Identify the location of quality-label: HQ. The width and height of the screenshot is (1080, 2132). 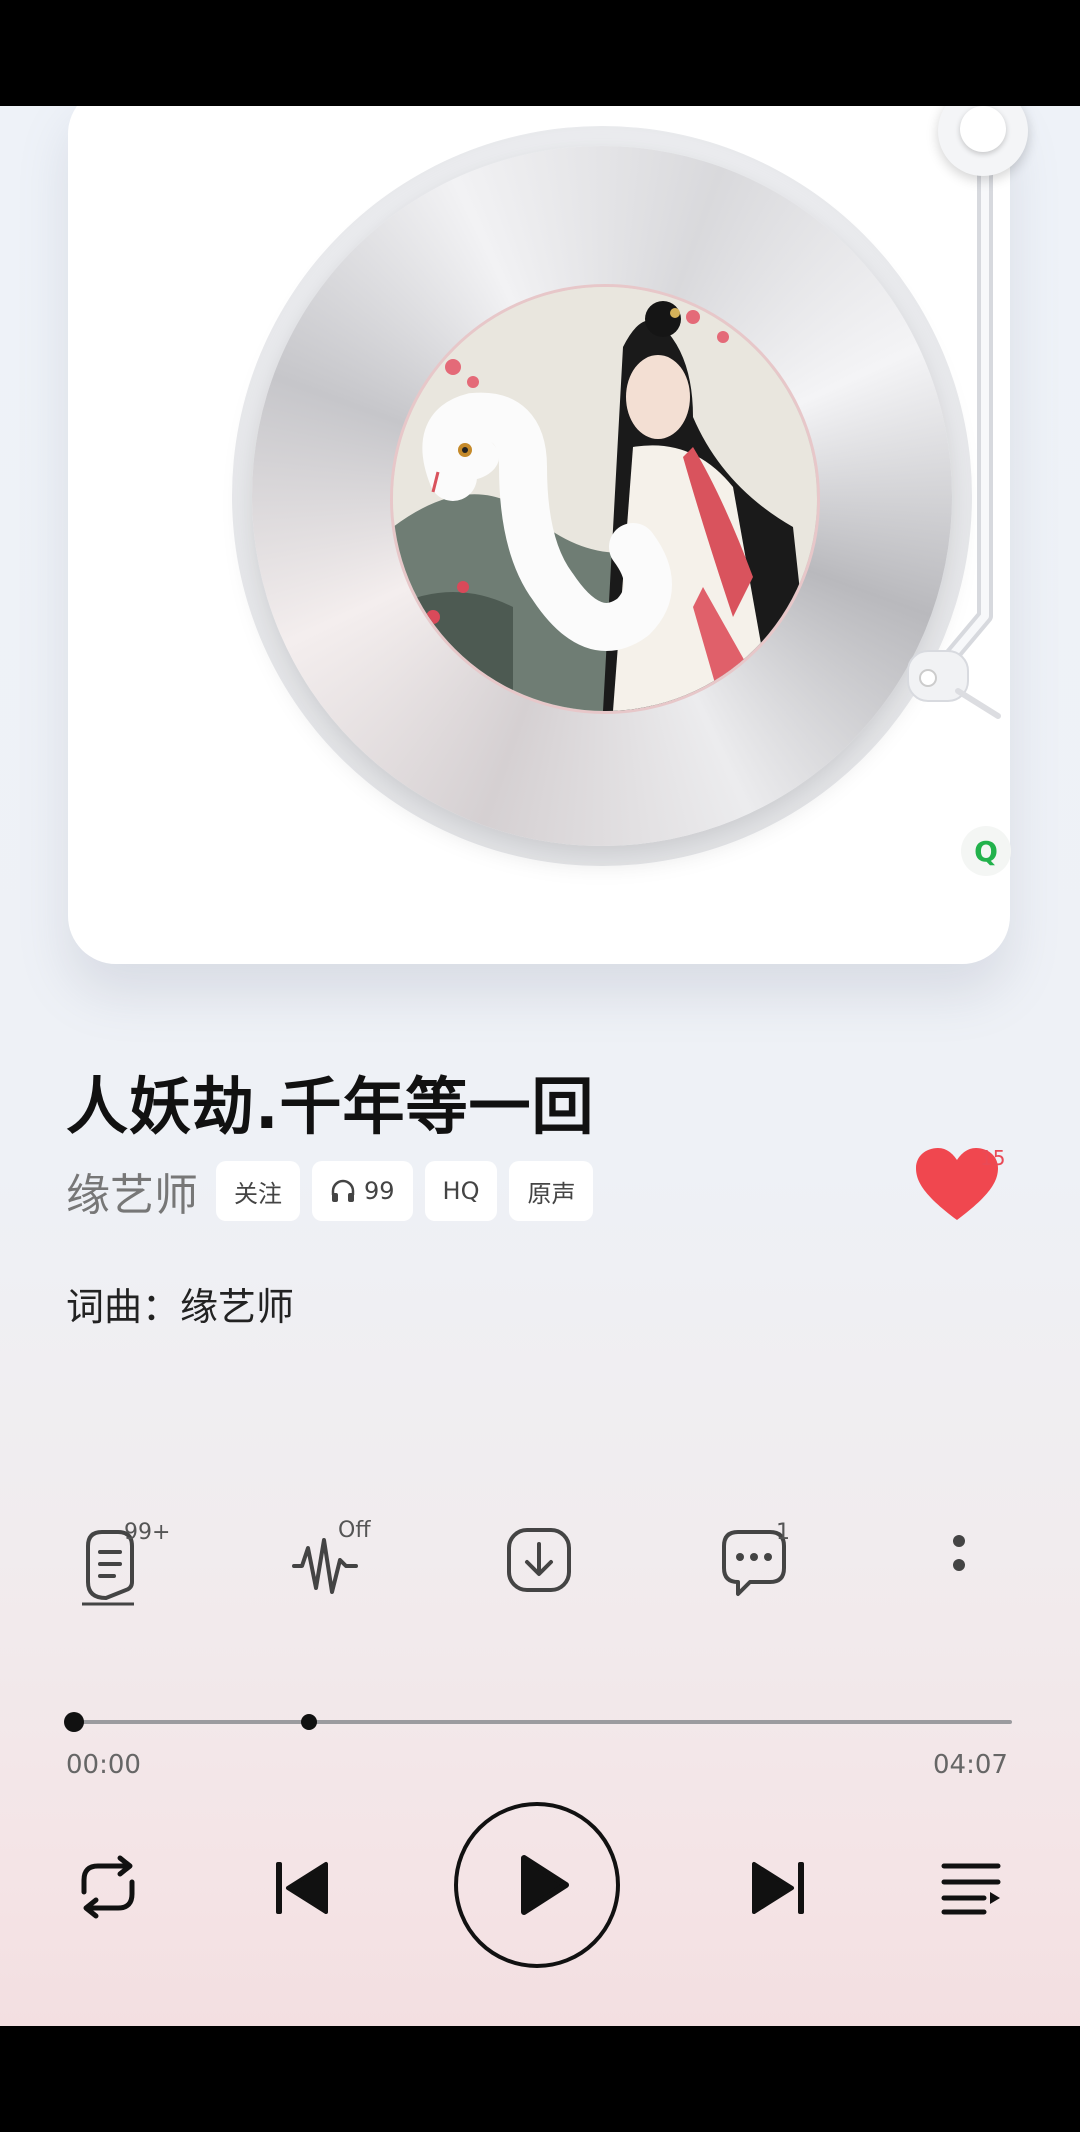
(461, 1191).